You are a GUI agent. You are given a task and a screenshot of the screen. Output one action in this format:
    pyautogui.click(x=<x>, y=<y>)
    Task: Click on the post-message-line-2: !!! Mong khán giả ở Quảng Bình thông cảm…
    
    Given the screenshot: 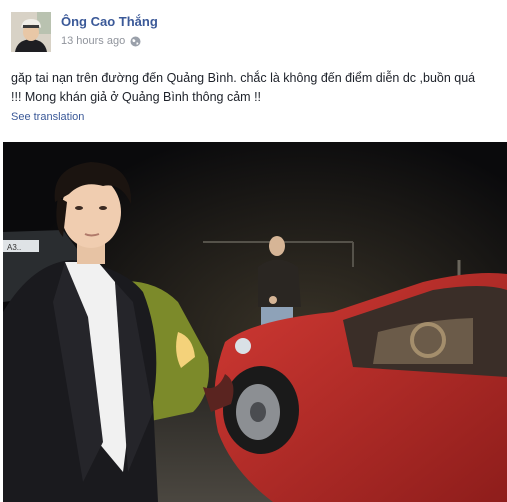 What is the action you would take?
    pyautogui.click(x=136, y=97)
    